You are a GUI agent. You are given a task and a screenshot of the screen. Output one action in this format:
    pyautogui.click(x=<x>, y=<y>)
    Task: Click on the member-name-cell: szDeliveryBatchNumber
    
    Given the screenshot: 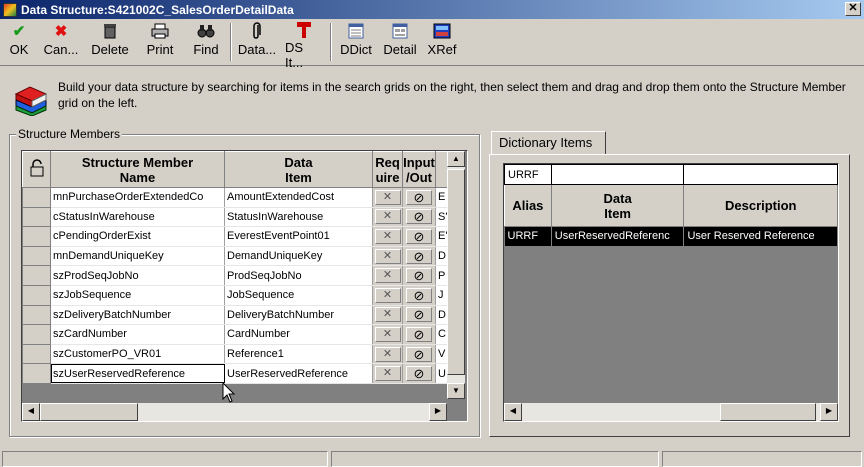 What is the action you would take?
    pyautogui.click(x=137, y=315)
    